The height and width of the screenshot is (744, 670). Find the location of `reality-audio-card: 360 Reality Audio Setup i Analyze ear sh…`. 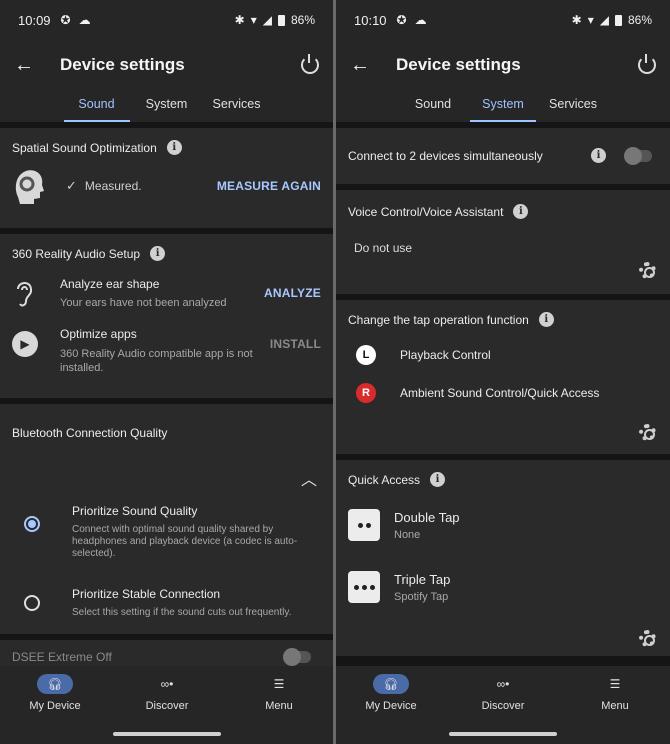

reality-audio-card: 360 Reality Audio Setup i Analyze ear sh… is located at coordinates (166, 316).